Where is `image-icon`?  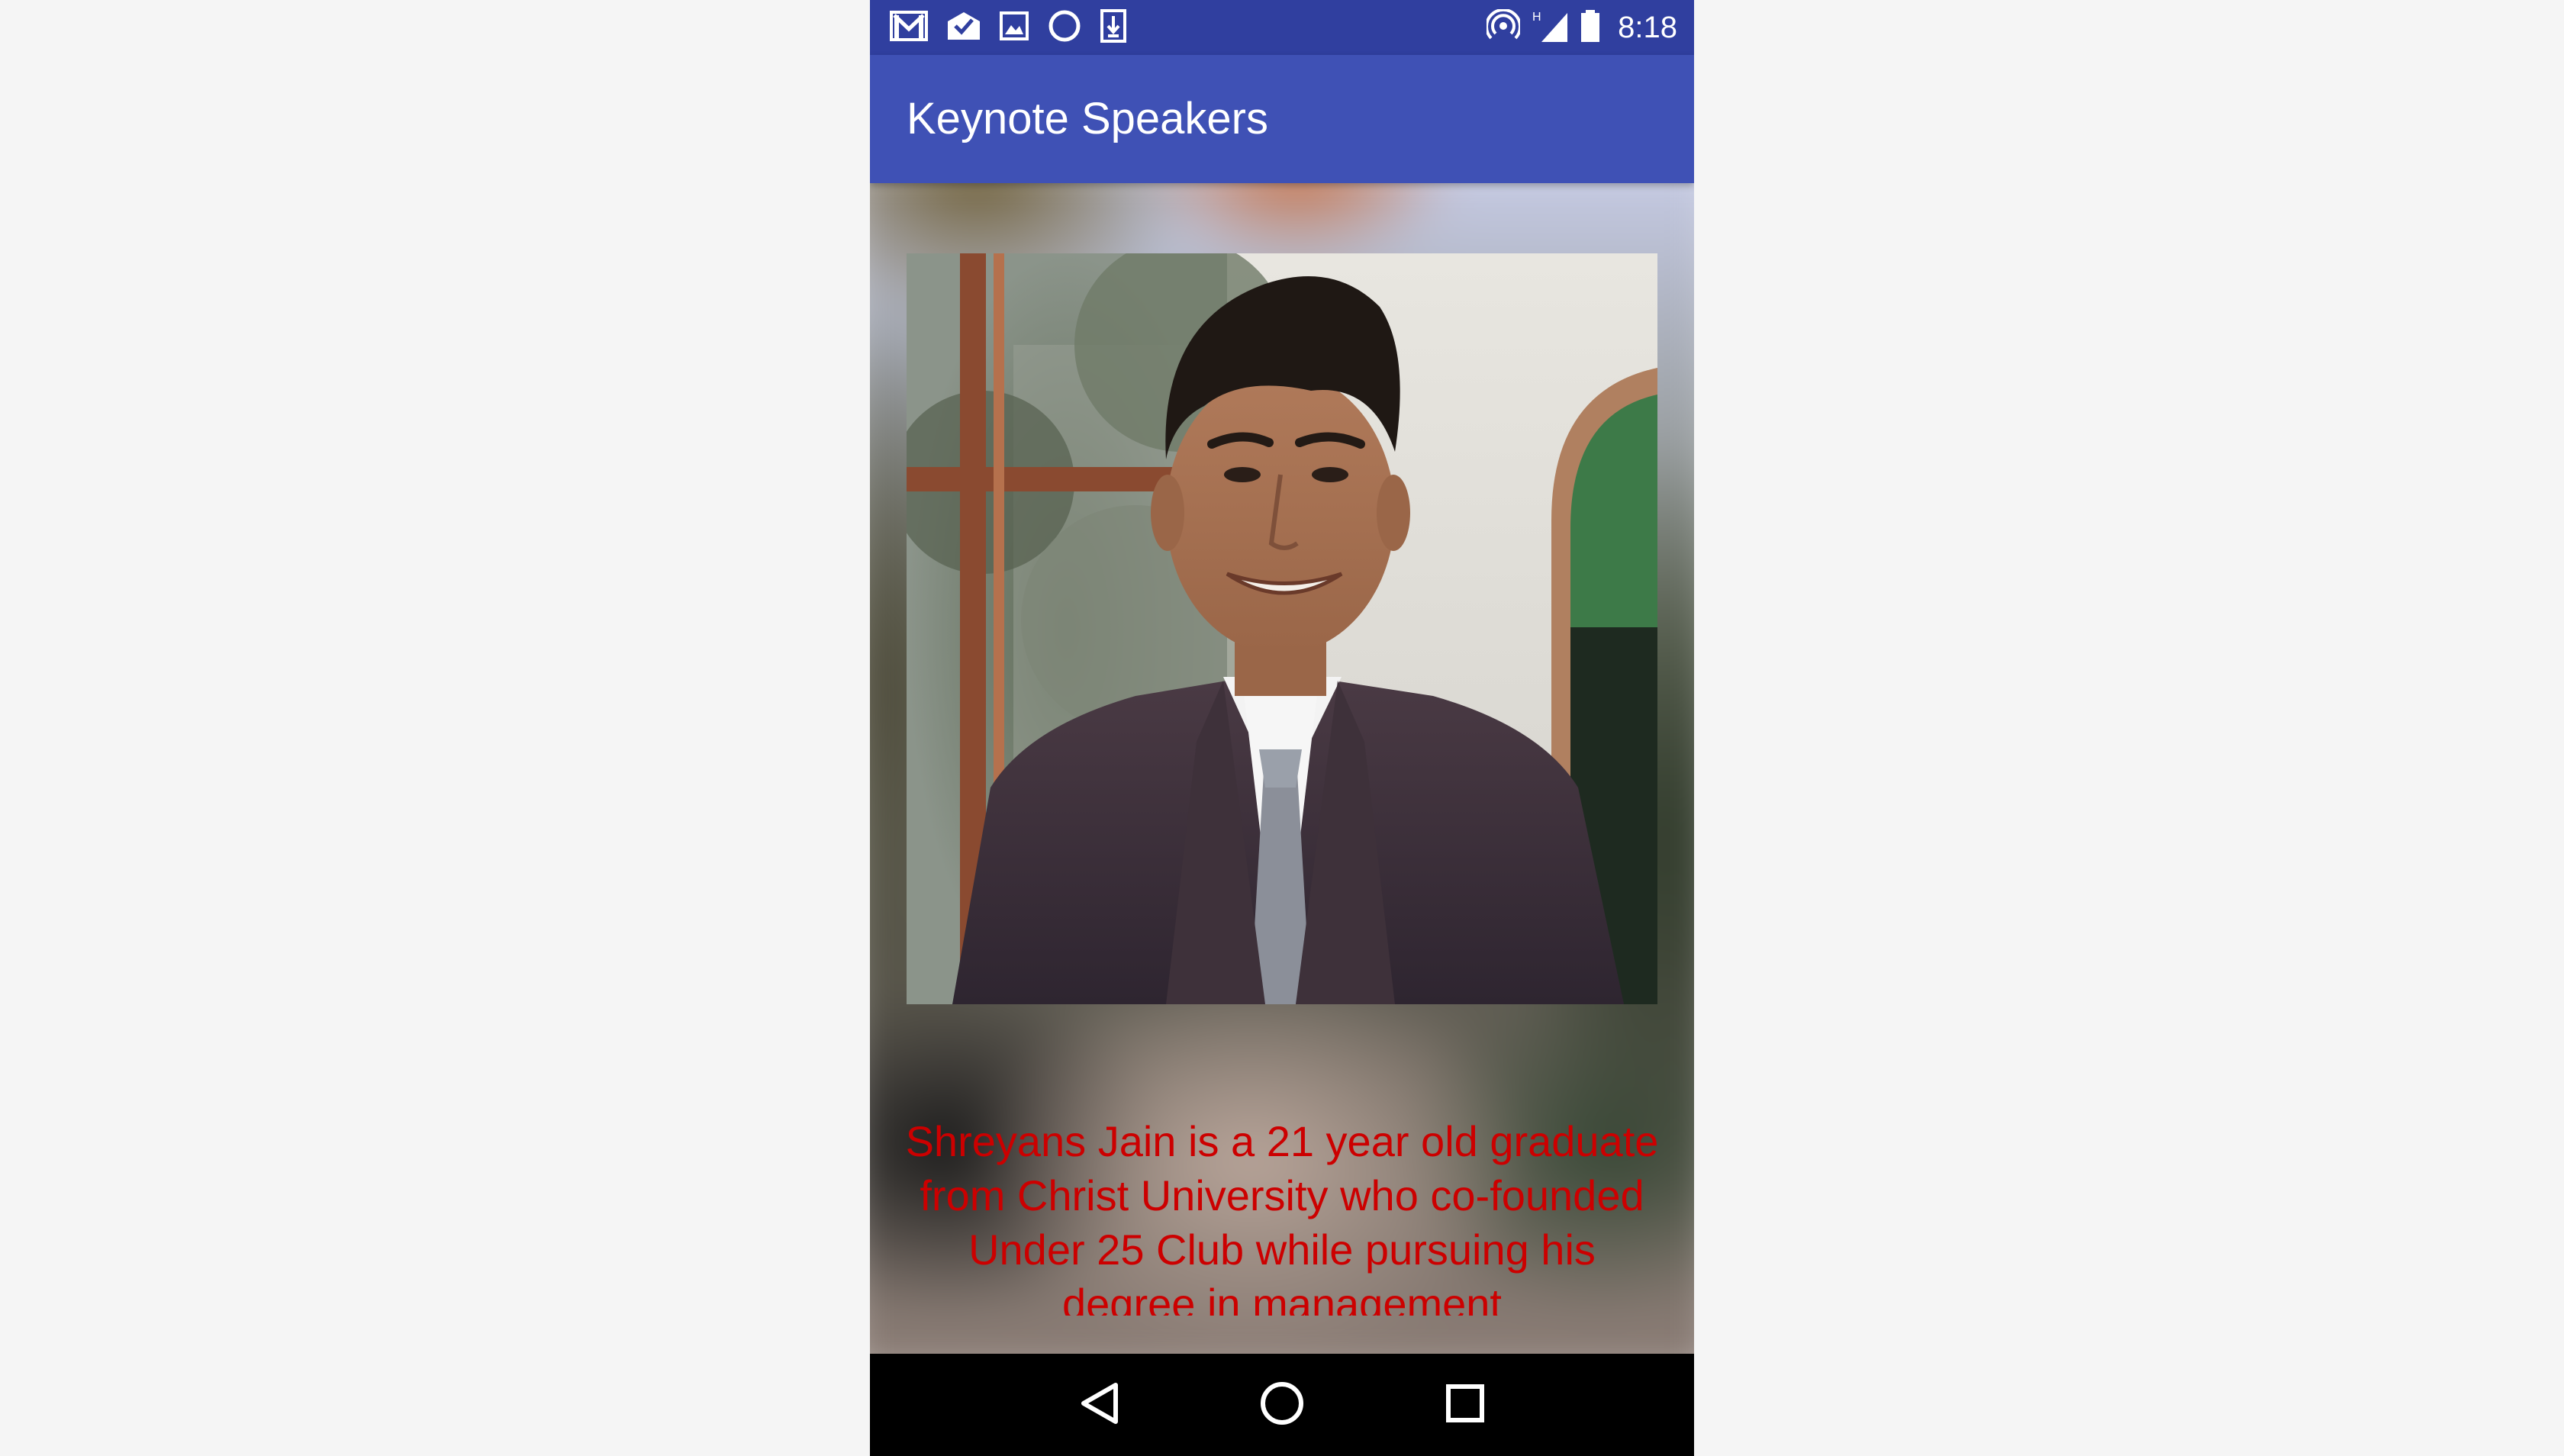 image-icon is located at coordinates (1014, 27).